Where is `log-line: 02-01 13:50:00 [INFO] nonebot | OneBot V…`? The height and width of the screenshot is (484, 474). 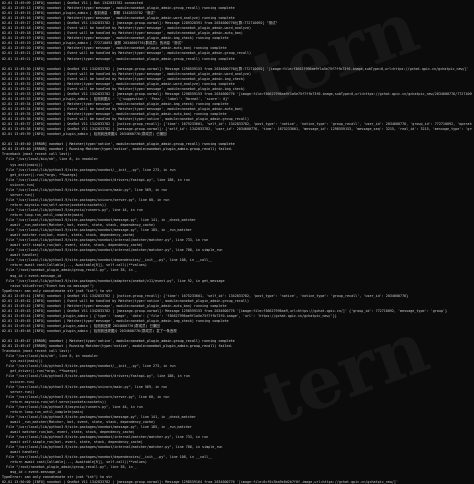
log-line: 02-01 13:50:00 [INFO] nonebot | OneBot V… is located at coordinates (200, 482).